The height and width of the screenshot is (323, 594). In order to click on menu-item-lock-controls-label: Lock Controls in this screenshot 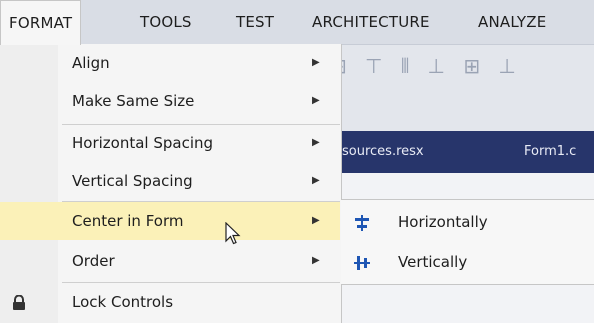, I will do `click(123, 302)`.